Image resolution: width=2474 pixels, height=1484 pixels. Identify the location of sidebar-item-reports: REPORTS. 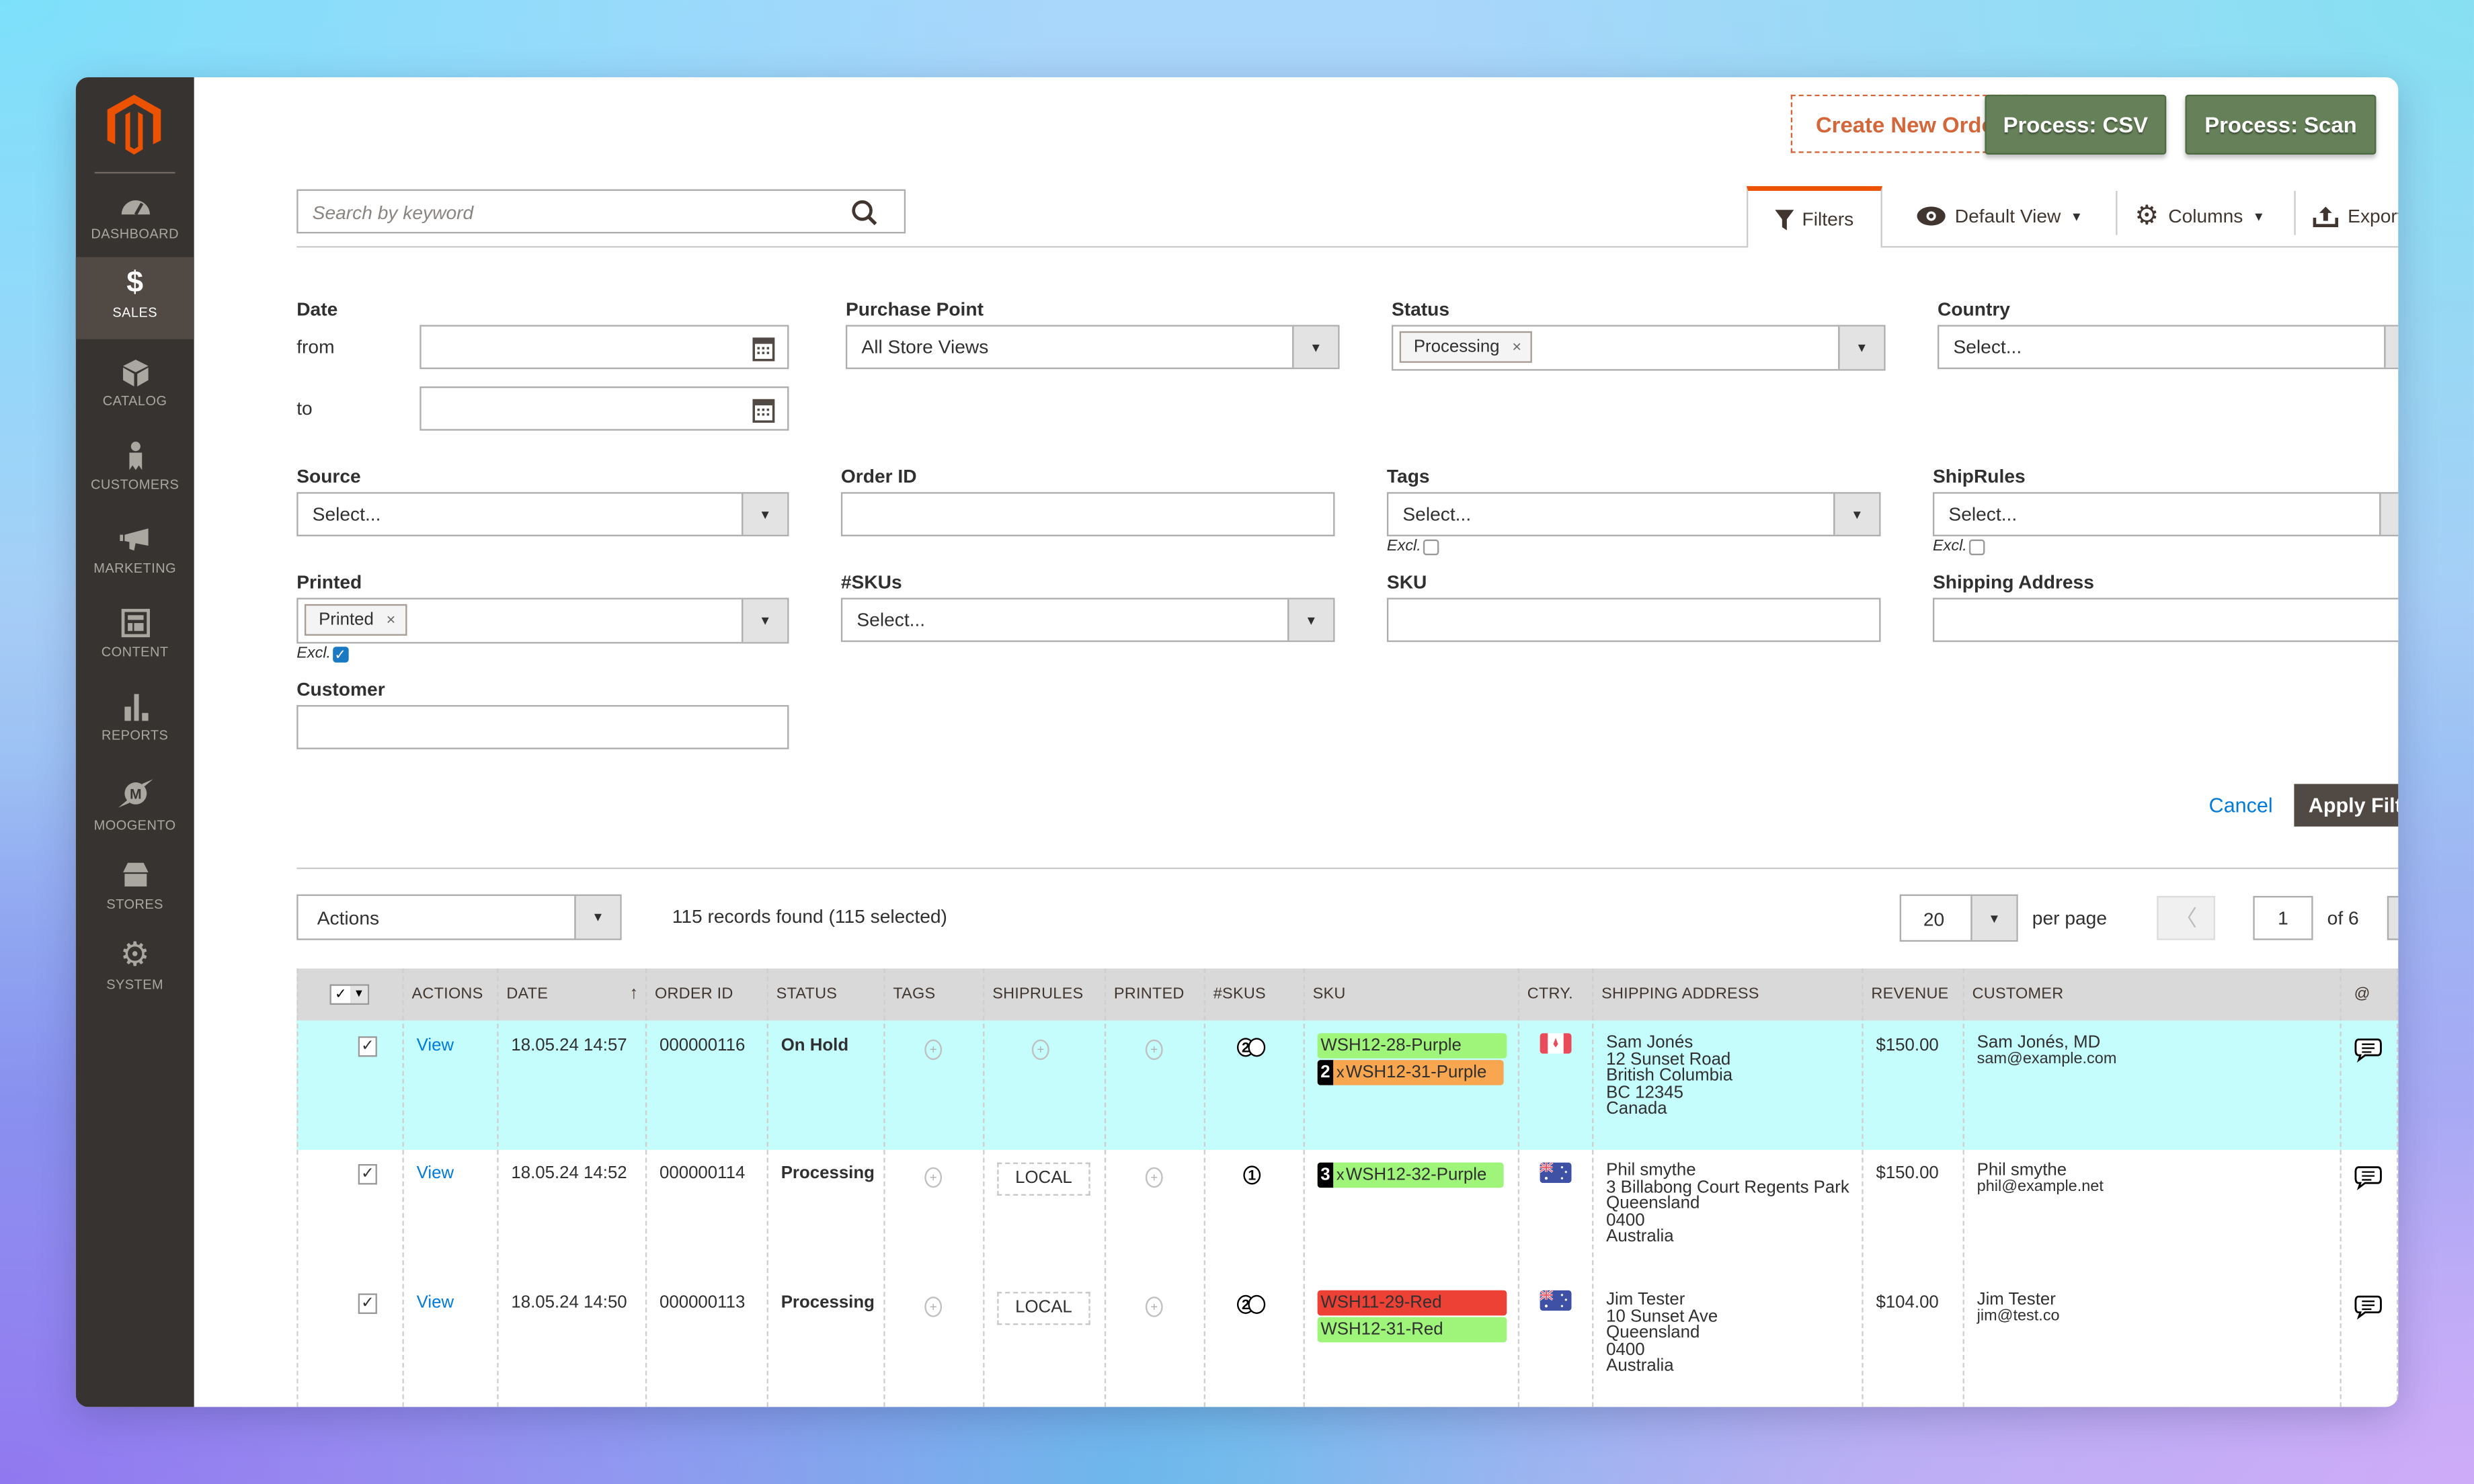
(135, 731).